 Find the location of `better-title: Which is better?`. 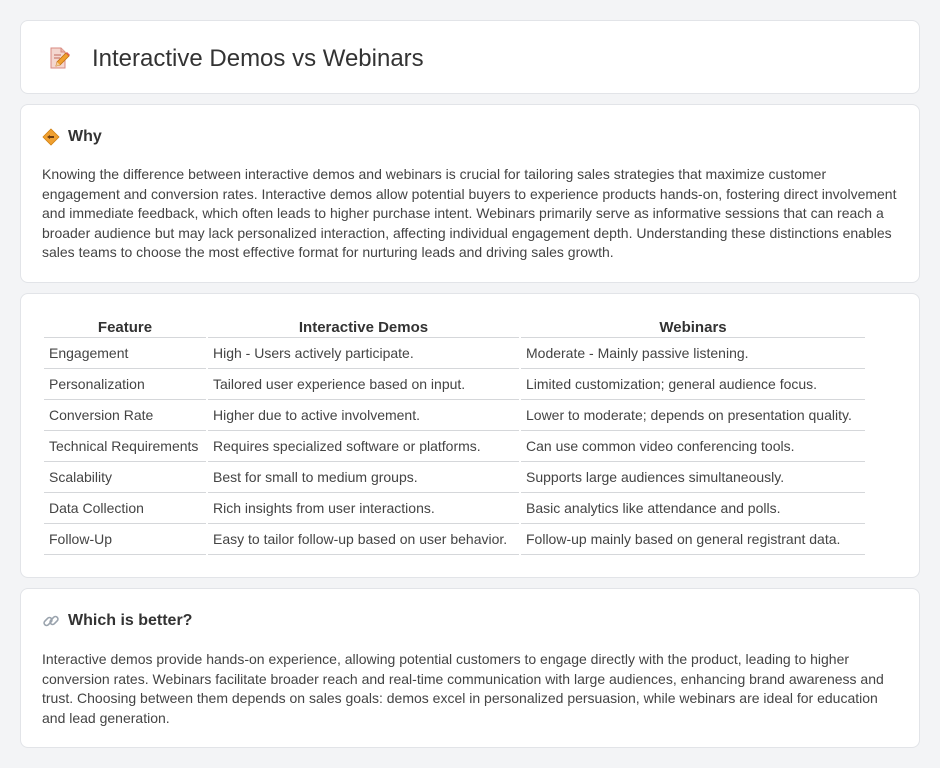

better-title: Which is better? is located at coordinates (130, 620).